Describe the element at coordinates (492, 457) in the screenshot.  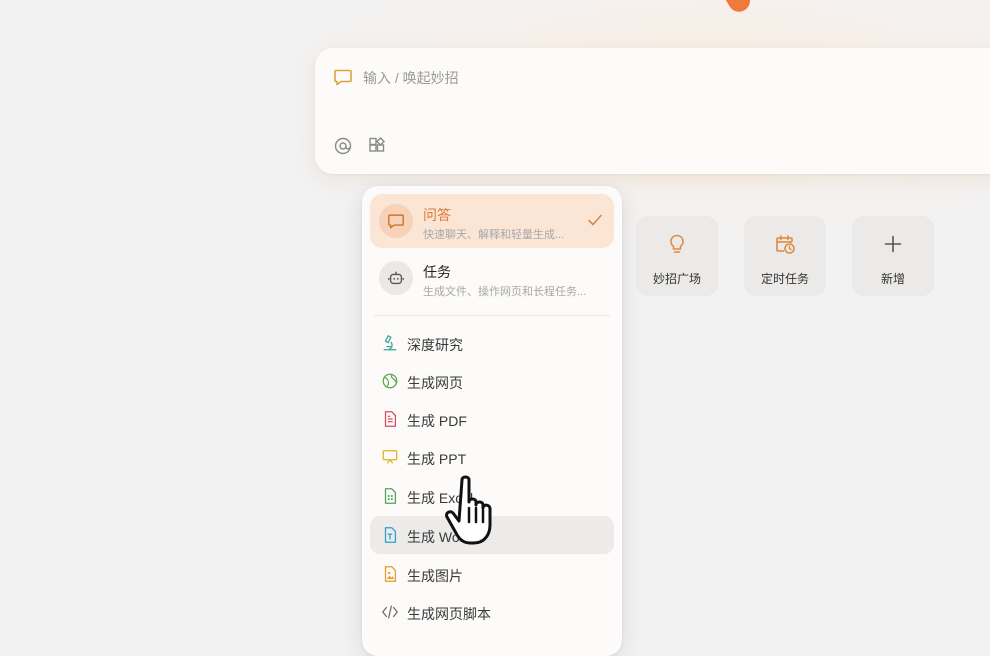
I see `menu-item-generate-ppt: 生成 PPT` at that location.